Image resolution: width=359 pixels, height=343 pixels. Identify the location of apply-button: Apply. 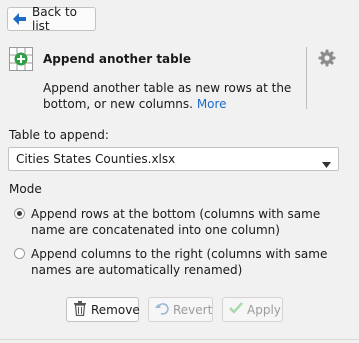
(252, 309).